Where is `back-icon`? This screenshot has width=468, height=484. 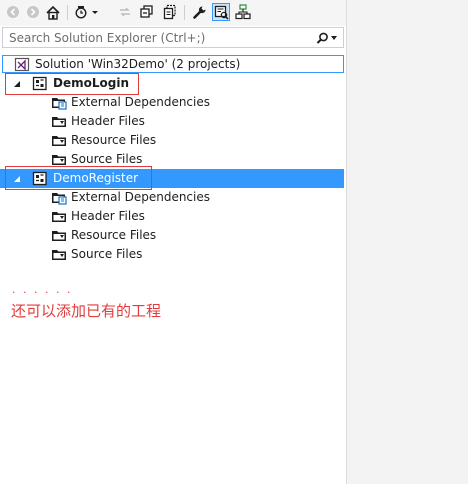 back-icon is located at coordinates (13, 12).